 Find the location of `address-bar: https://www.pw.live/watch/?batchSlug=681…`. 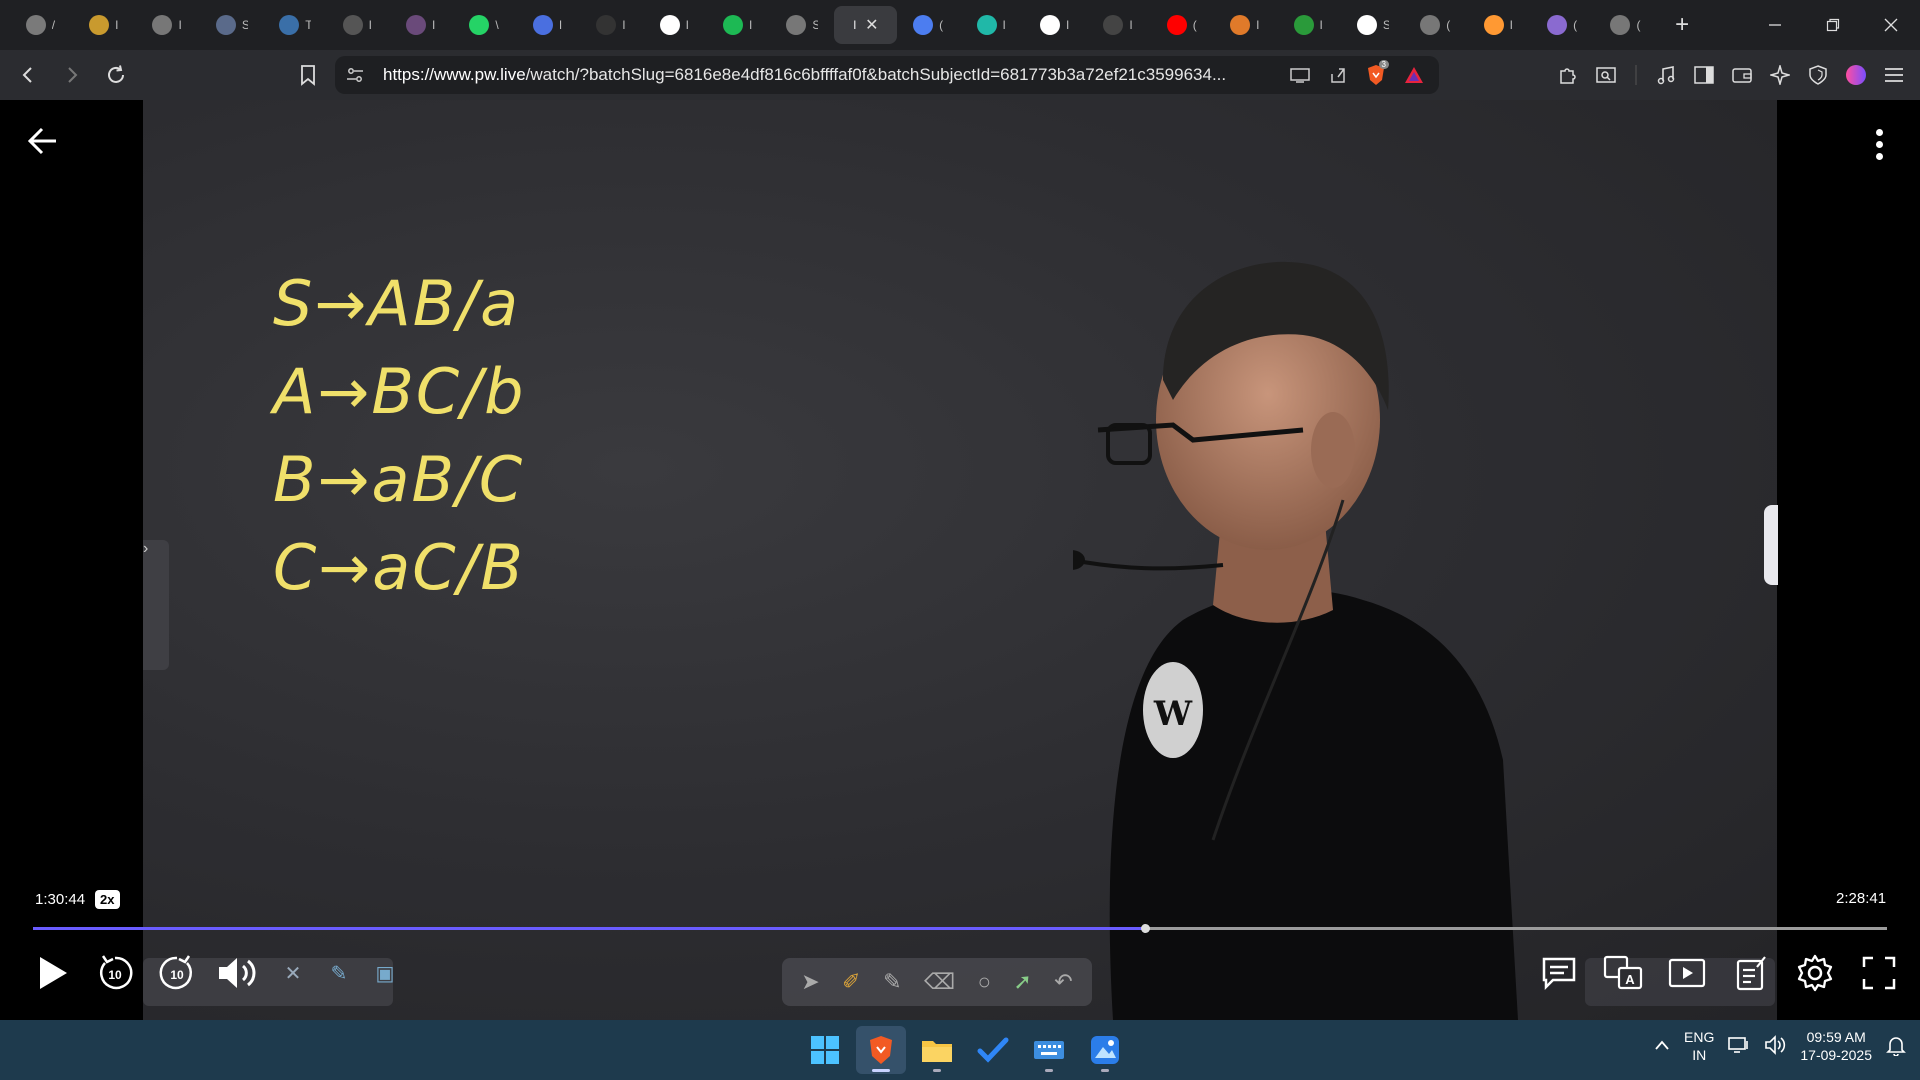

address-bar: https://www.pw.live/watch/?batchSlug=681… is located at coordinates (887, 75).